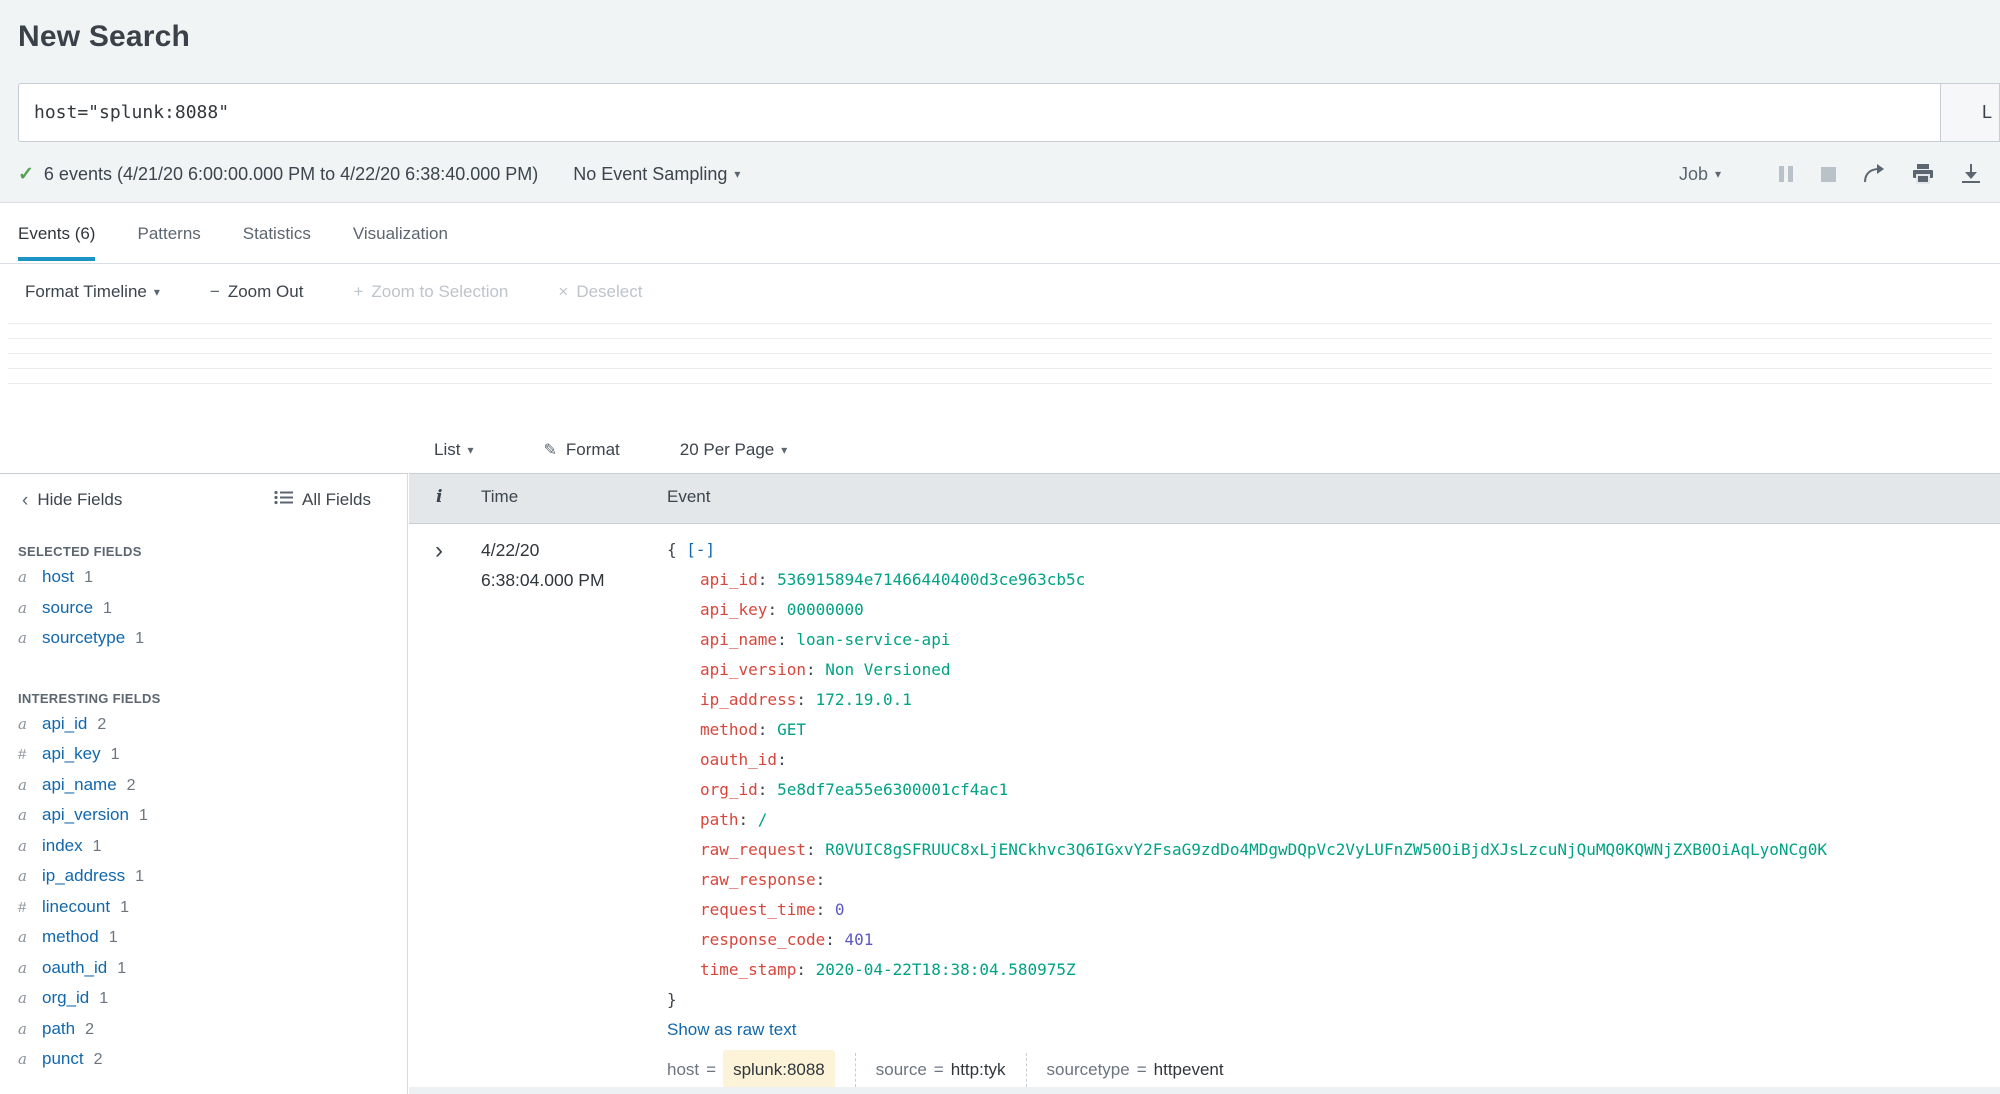 This screenshot has height=1094, width=2000. What do you see at coordinates (62, 845) in the screenshot?
I see `field-name: index` at bounding box center [62, 845].